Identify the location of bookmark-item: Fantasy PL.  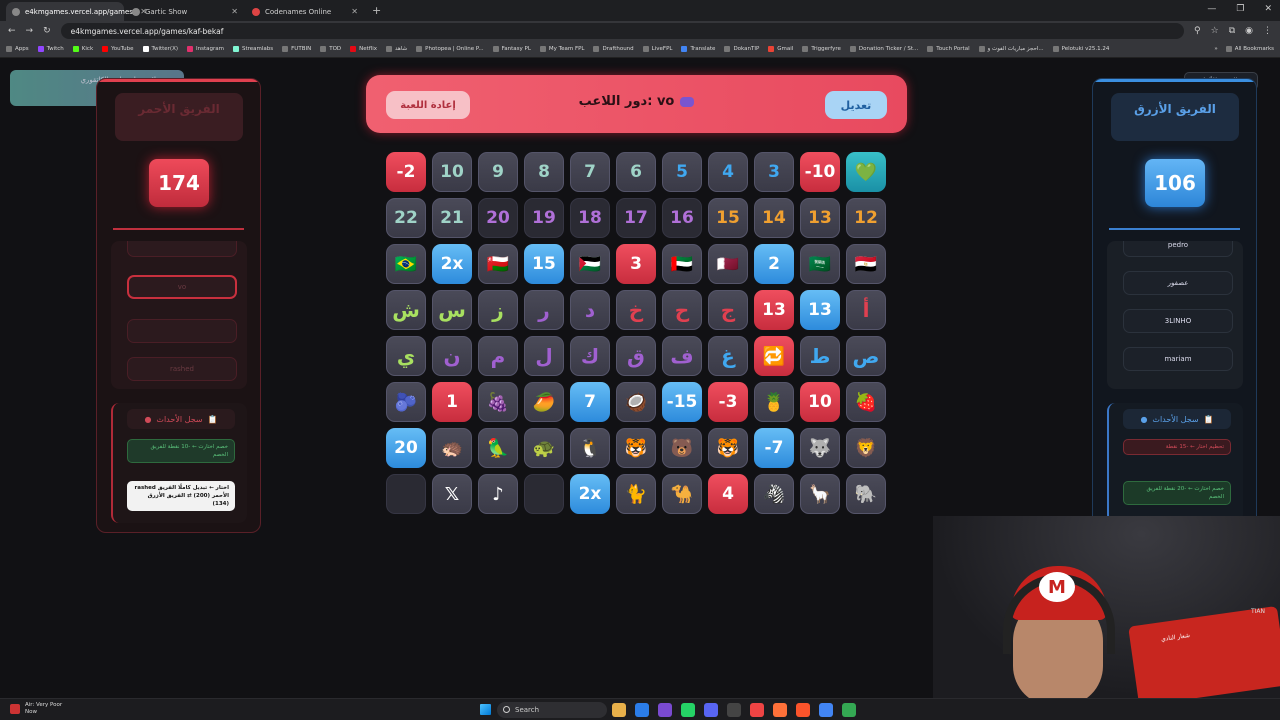
(511, 49).